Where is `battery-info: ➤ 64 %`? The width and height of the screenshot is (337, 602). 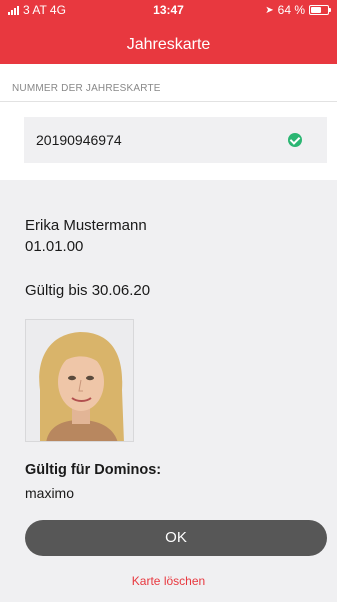 battery-info: ➤ 64 % is located at coordinates (298, 10).